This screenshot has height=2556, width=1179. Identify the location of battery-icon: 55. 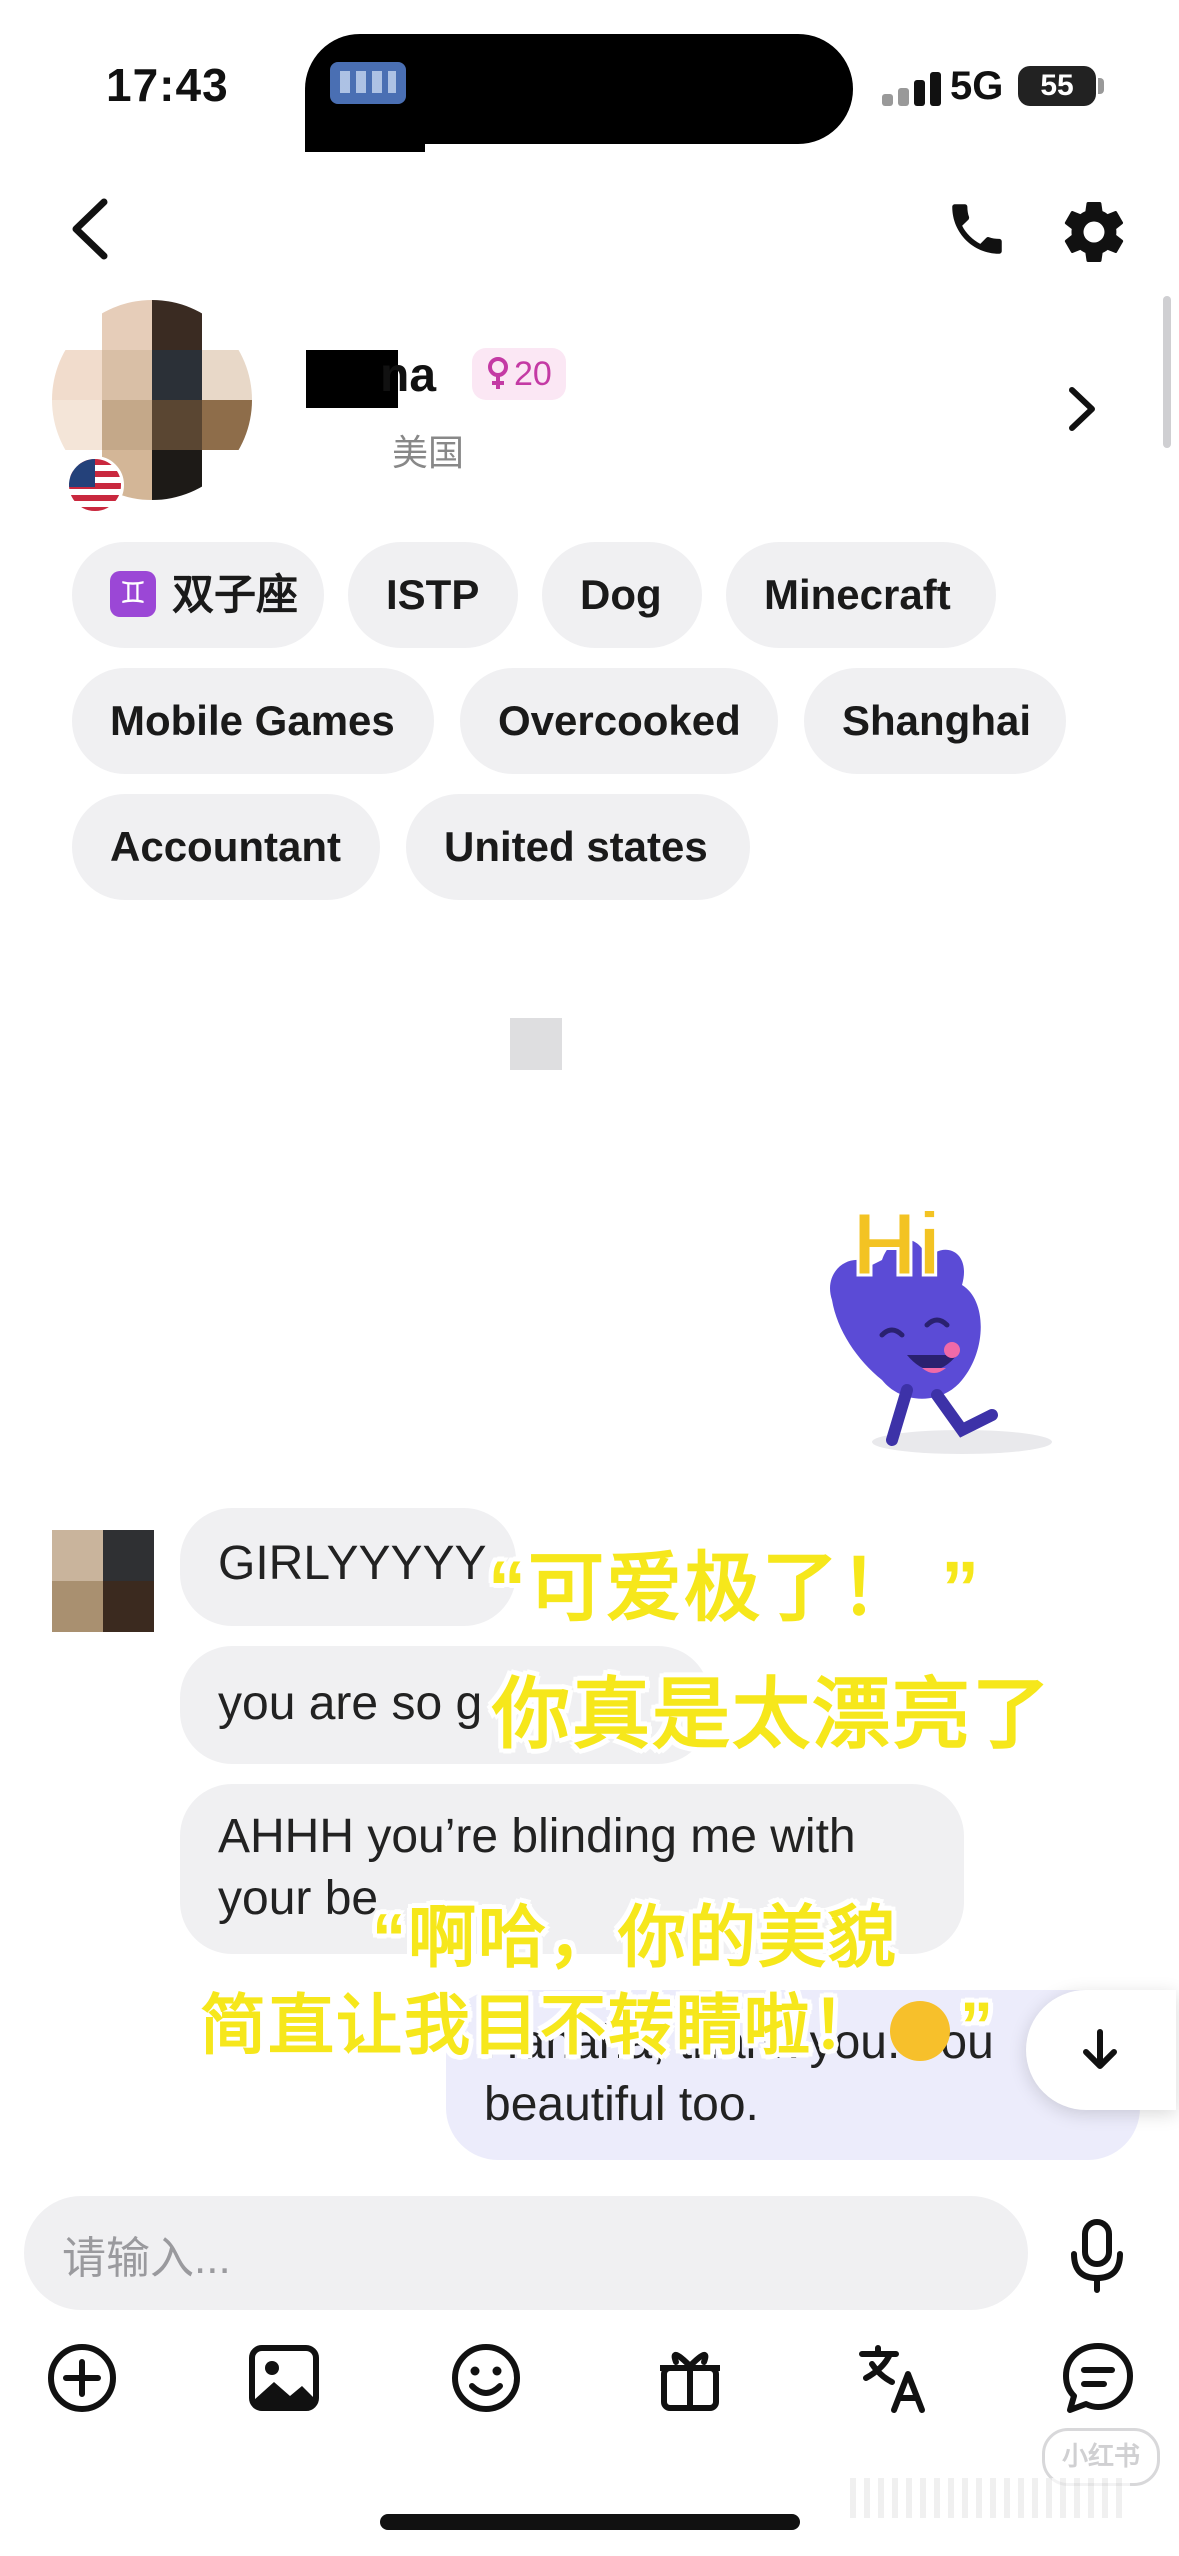
(1057, 86).